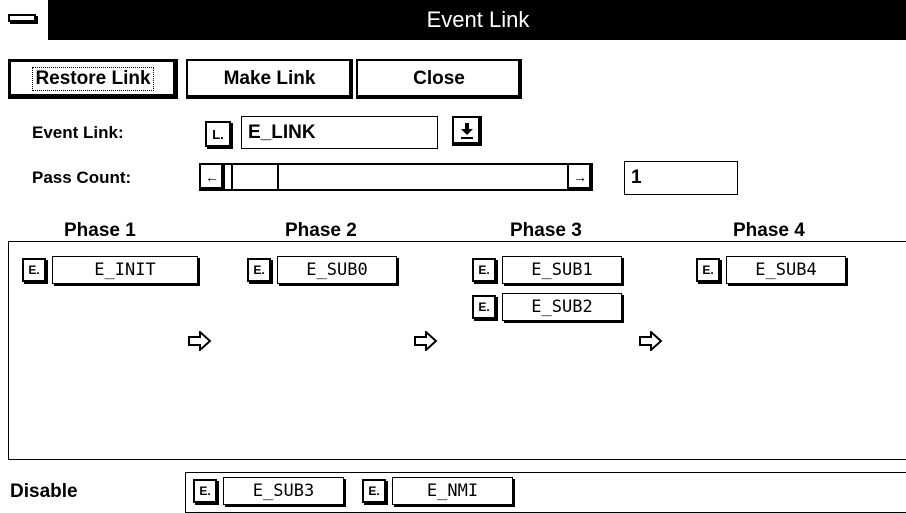 The image size is (906, 513). Describe the element at coordinates (562, 270) in the screenshot. I see `event-name: E_SUB1` at that location.